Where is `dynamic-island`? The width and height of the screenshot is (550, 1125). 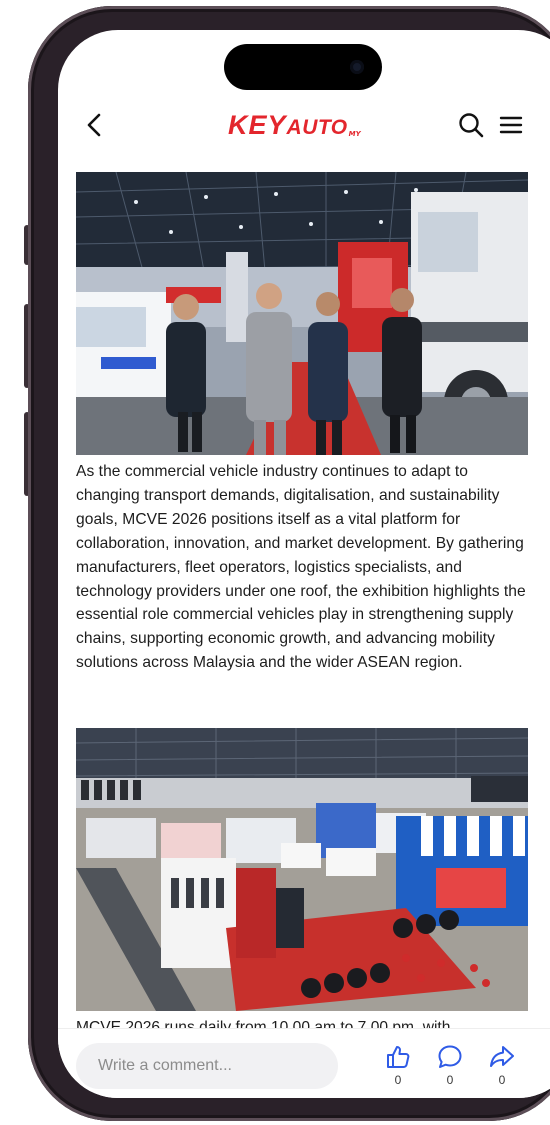
dynamic-island is located at coordinates (303, 67).